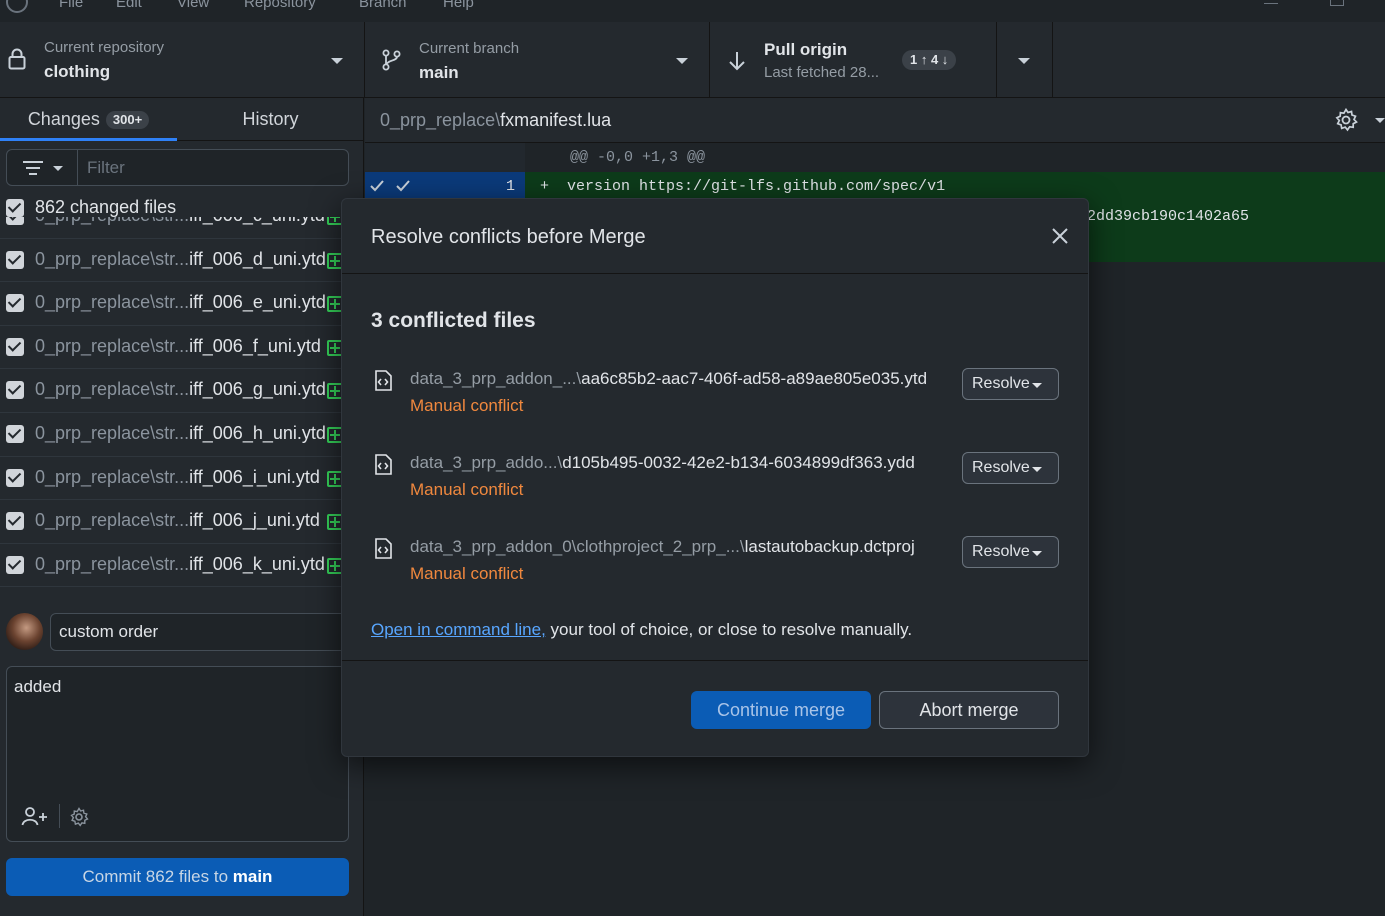 This screenshot has width=1385, height=916. I want to click on menu-repository: Repository, so click(280, 5).